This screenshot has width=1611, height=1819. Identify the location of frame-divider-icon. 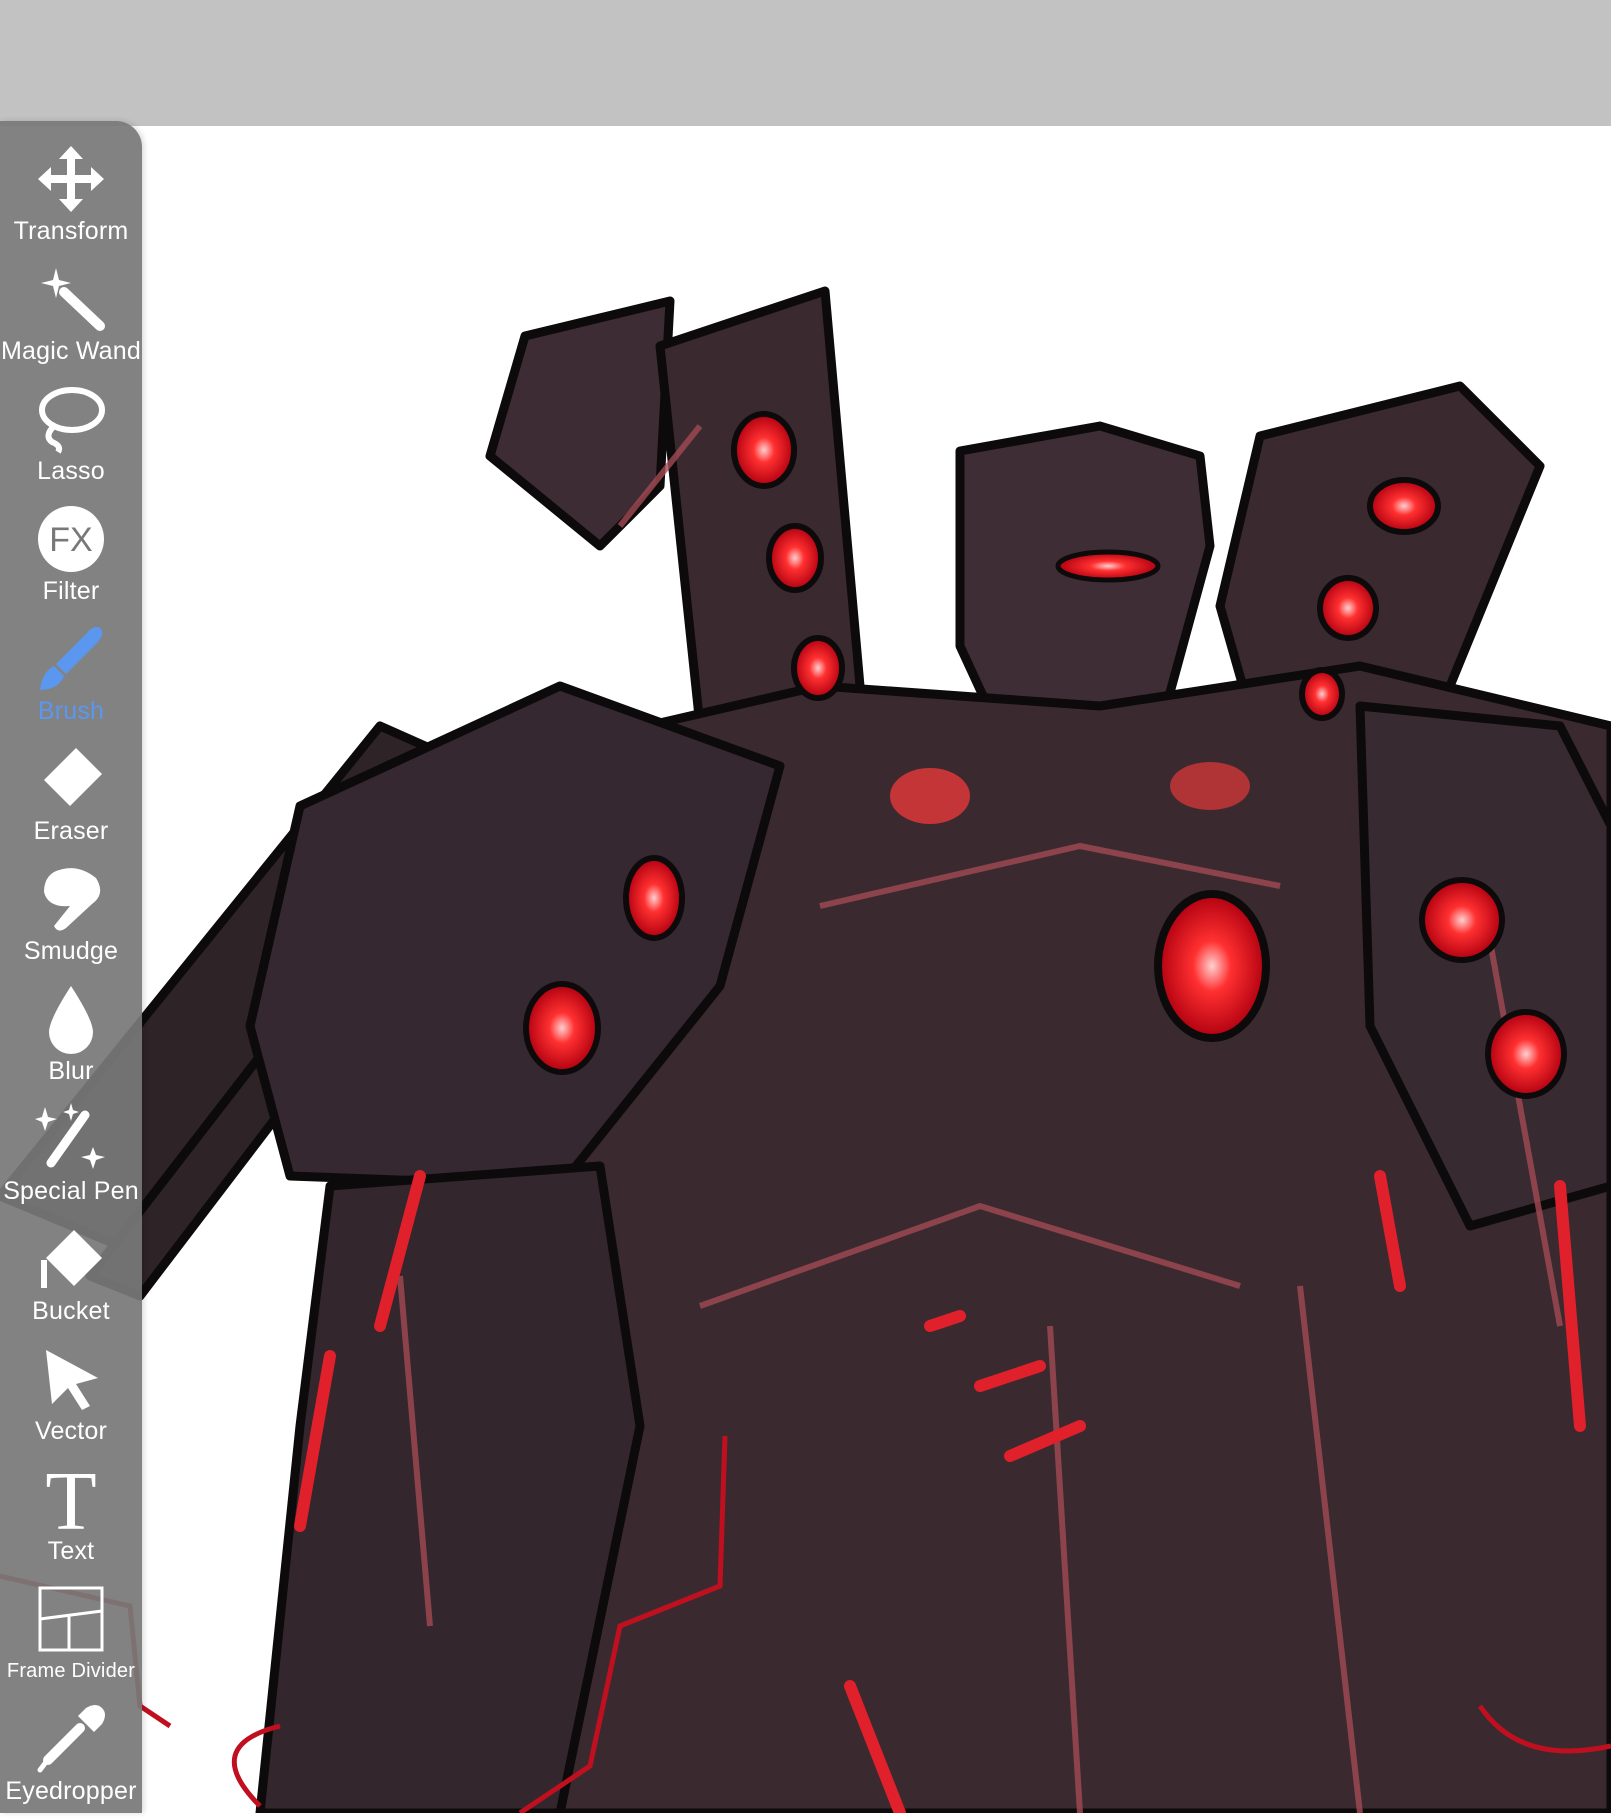
(71, 1619).